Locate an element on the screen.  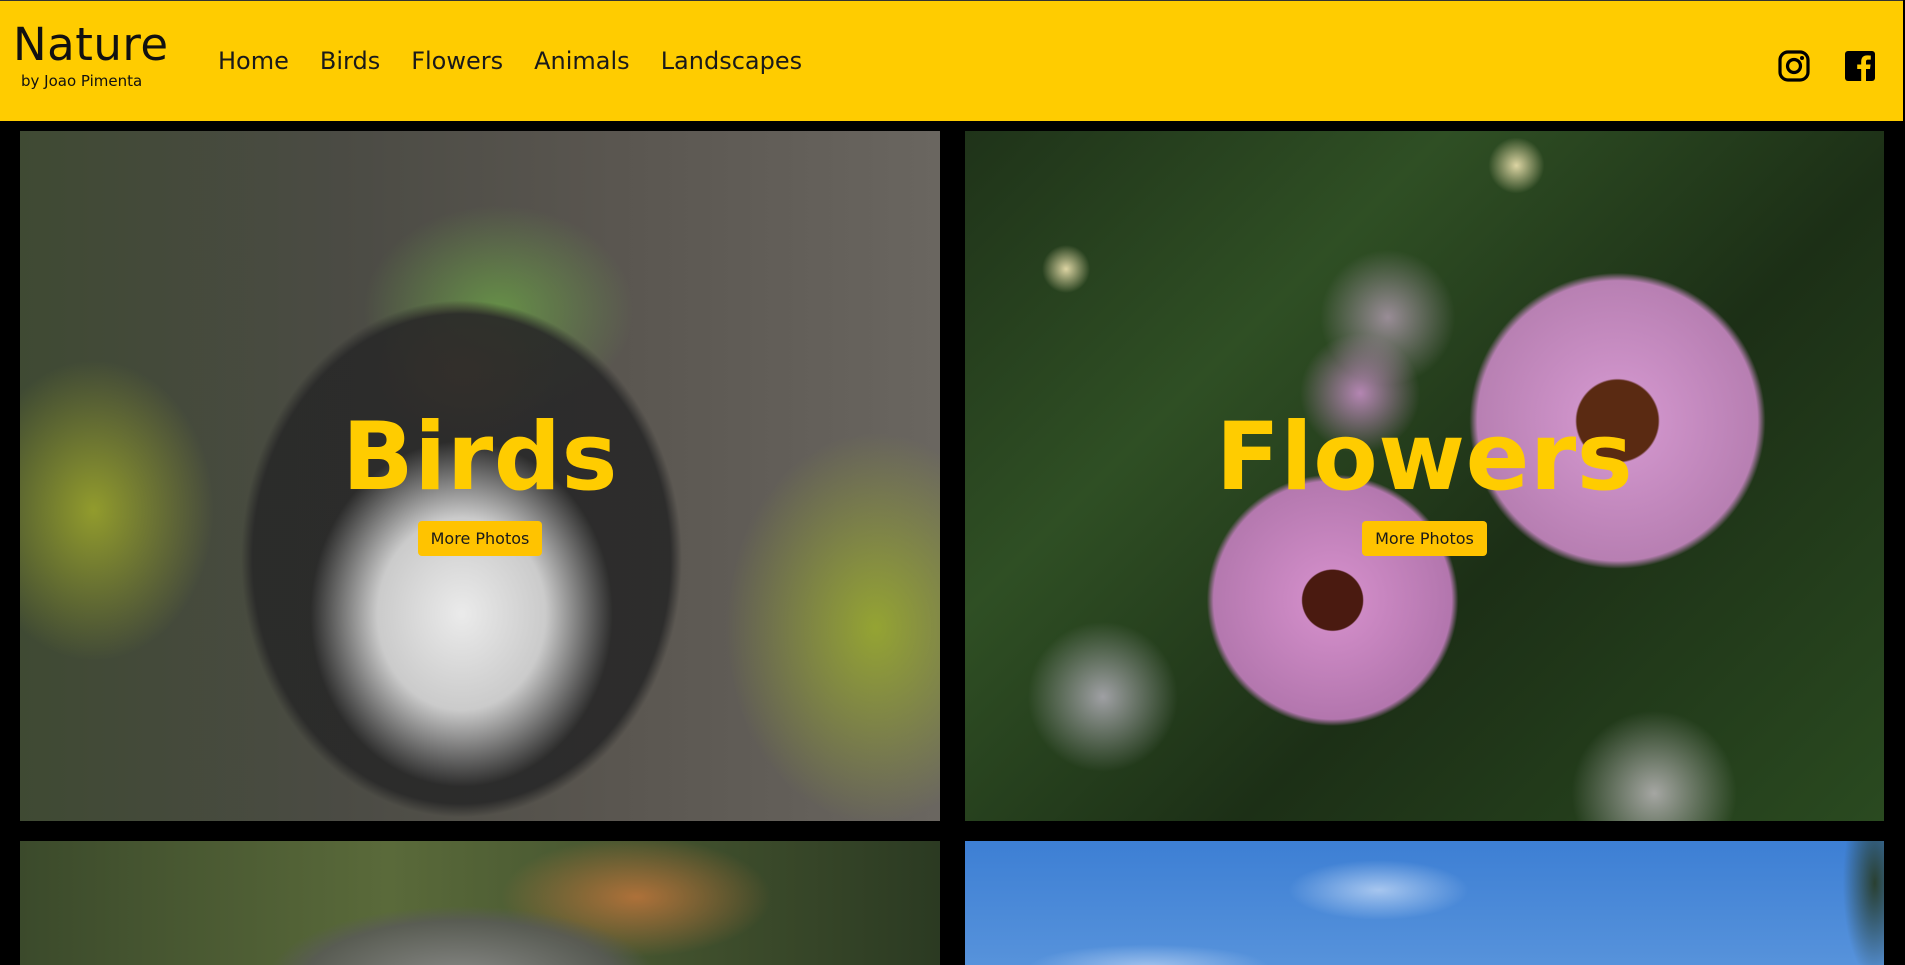
gallery-card-landscapes is located at coordinates (1424, 903).